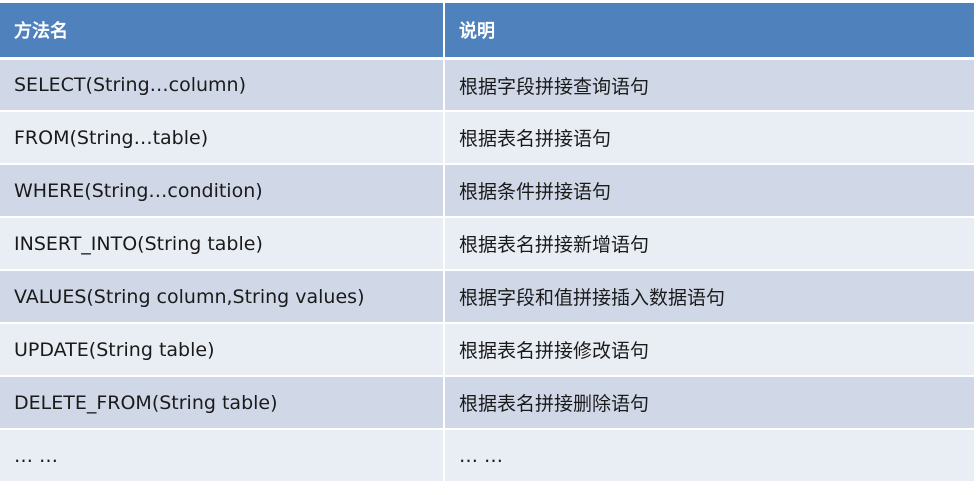 The image size is (976, 495). I want to click on table-row: DELETE_FROM(String table) 根据表名拼接删除语句, so click(487, 401).